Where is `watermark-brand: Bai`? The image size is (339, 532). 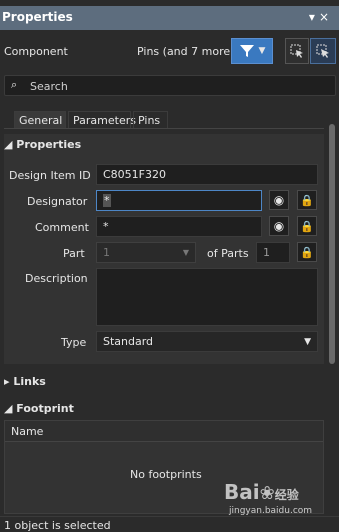
watermark-brand: Bai is located at coordinates (242, 492).